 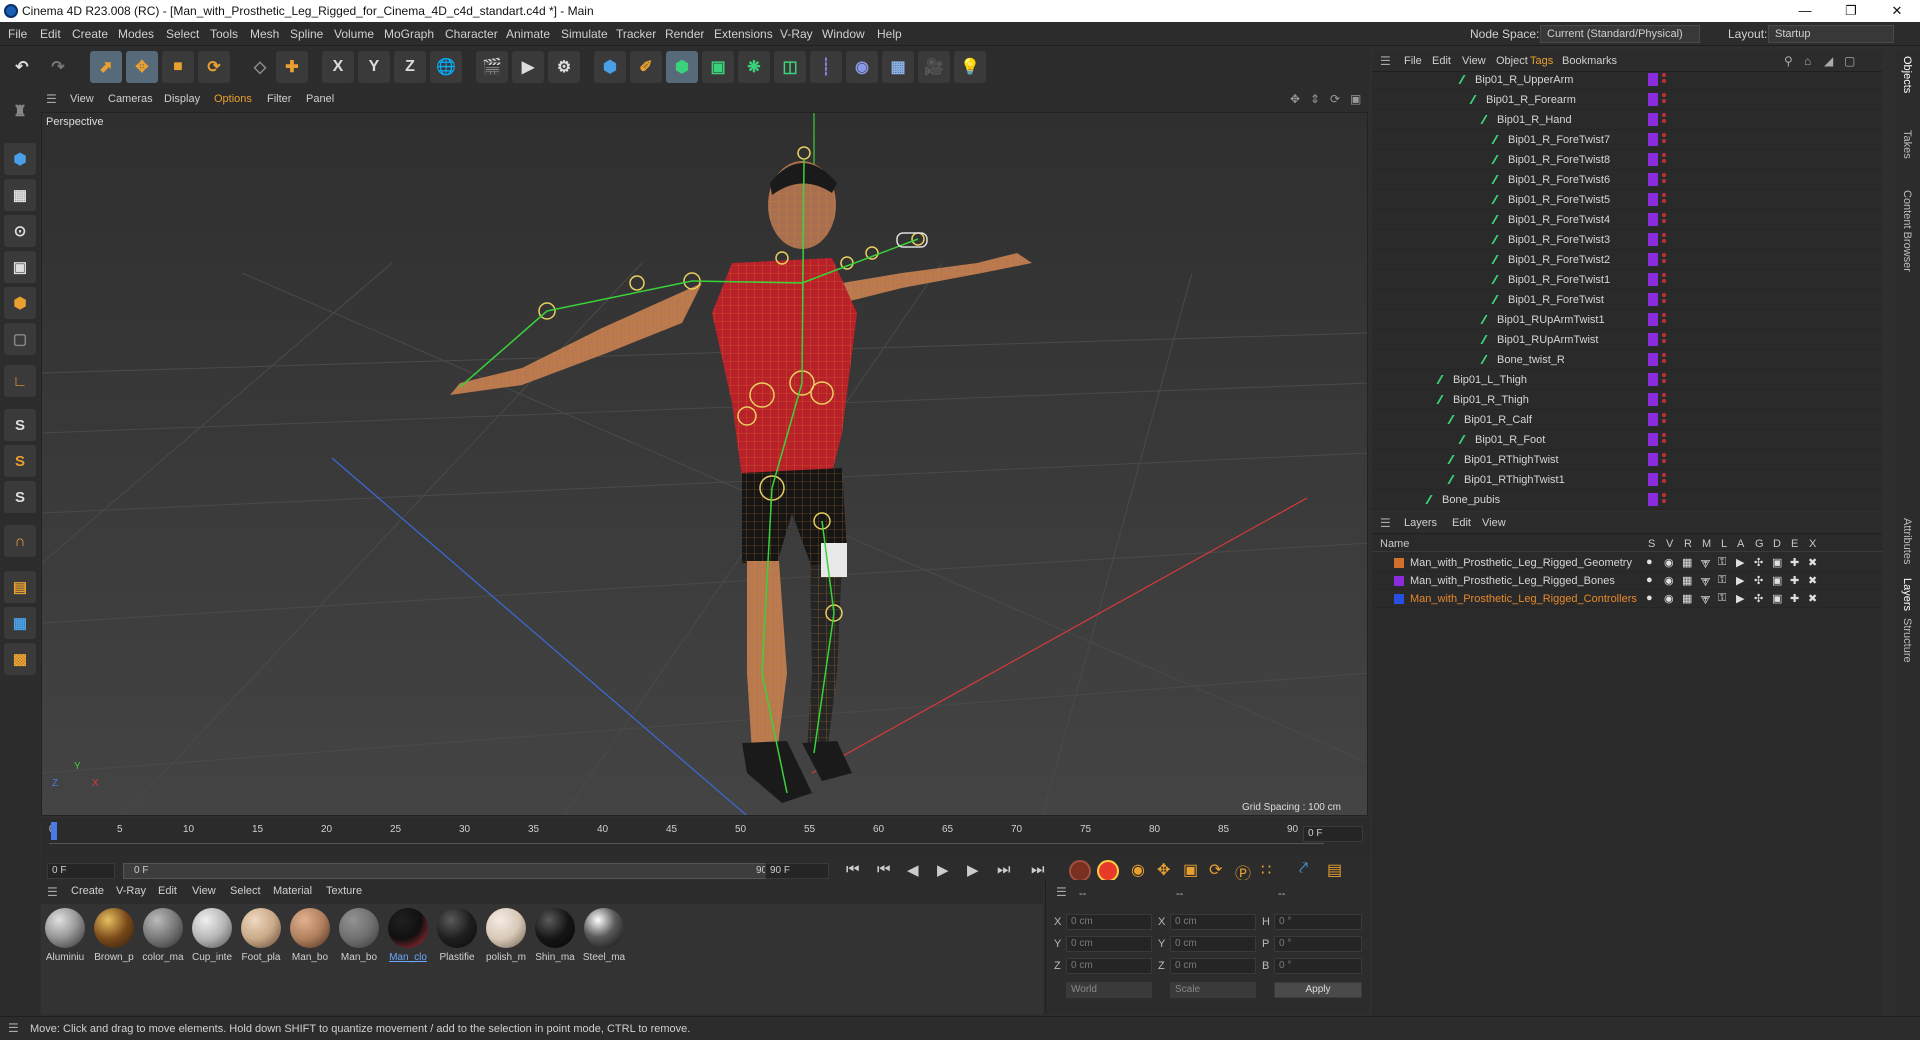 I want to click on object-name: Bip01_RThighTwist, so click(x=1511, y=460).